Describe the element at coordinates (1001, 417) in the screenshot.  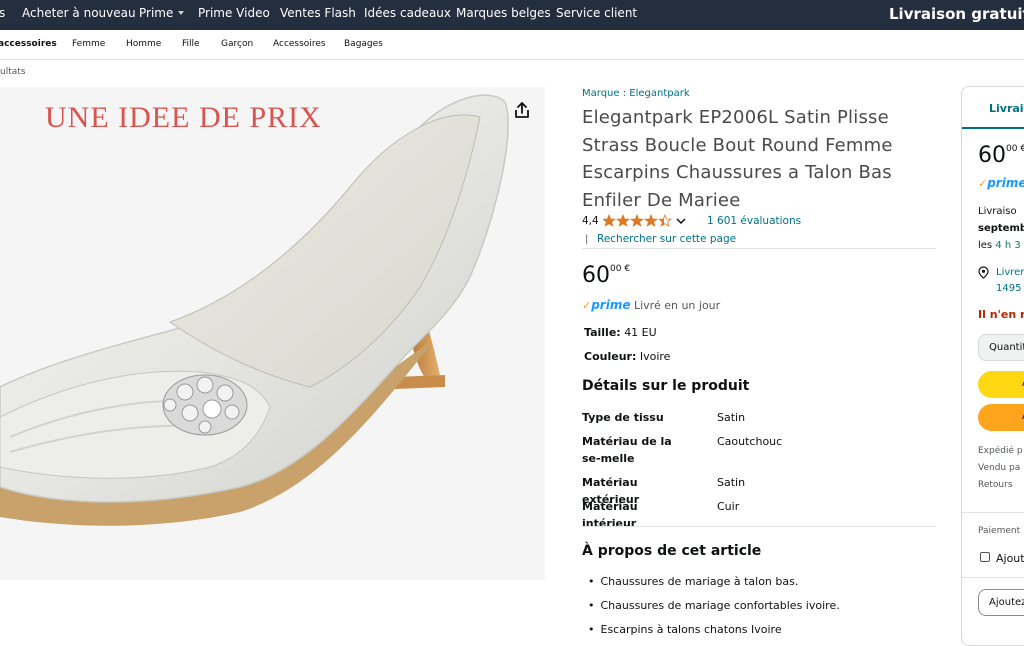
I see `buy-now-button: A` at that location.